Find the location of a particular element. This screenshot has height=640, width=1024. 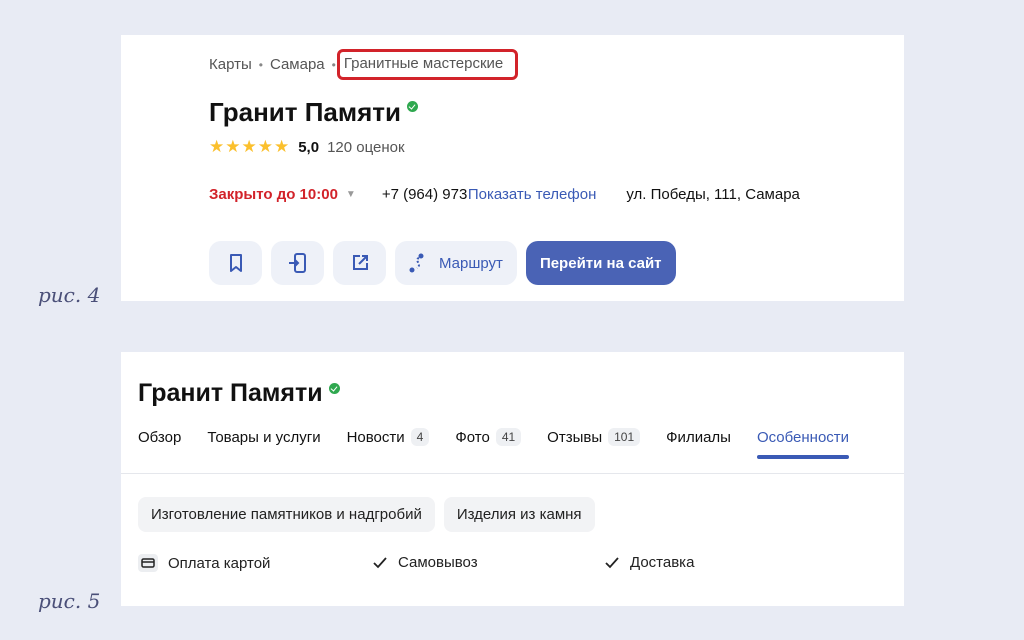

tab-overview: Обзор is located at coordinates (159, 437).